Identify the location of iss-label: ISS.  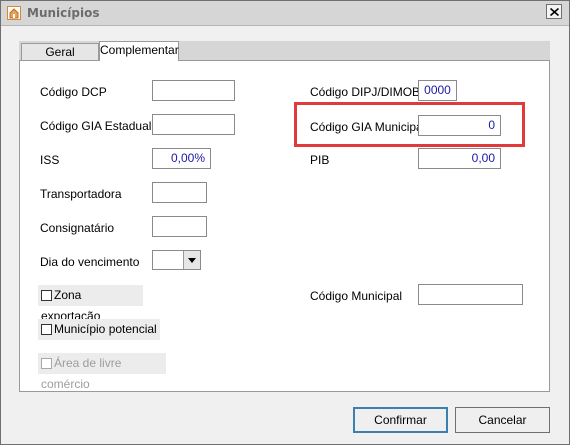
(50, 160).